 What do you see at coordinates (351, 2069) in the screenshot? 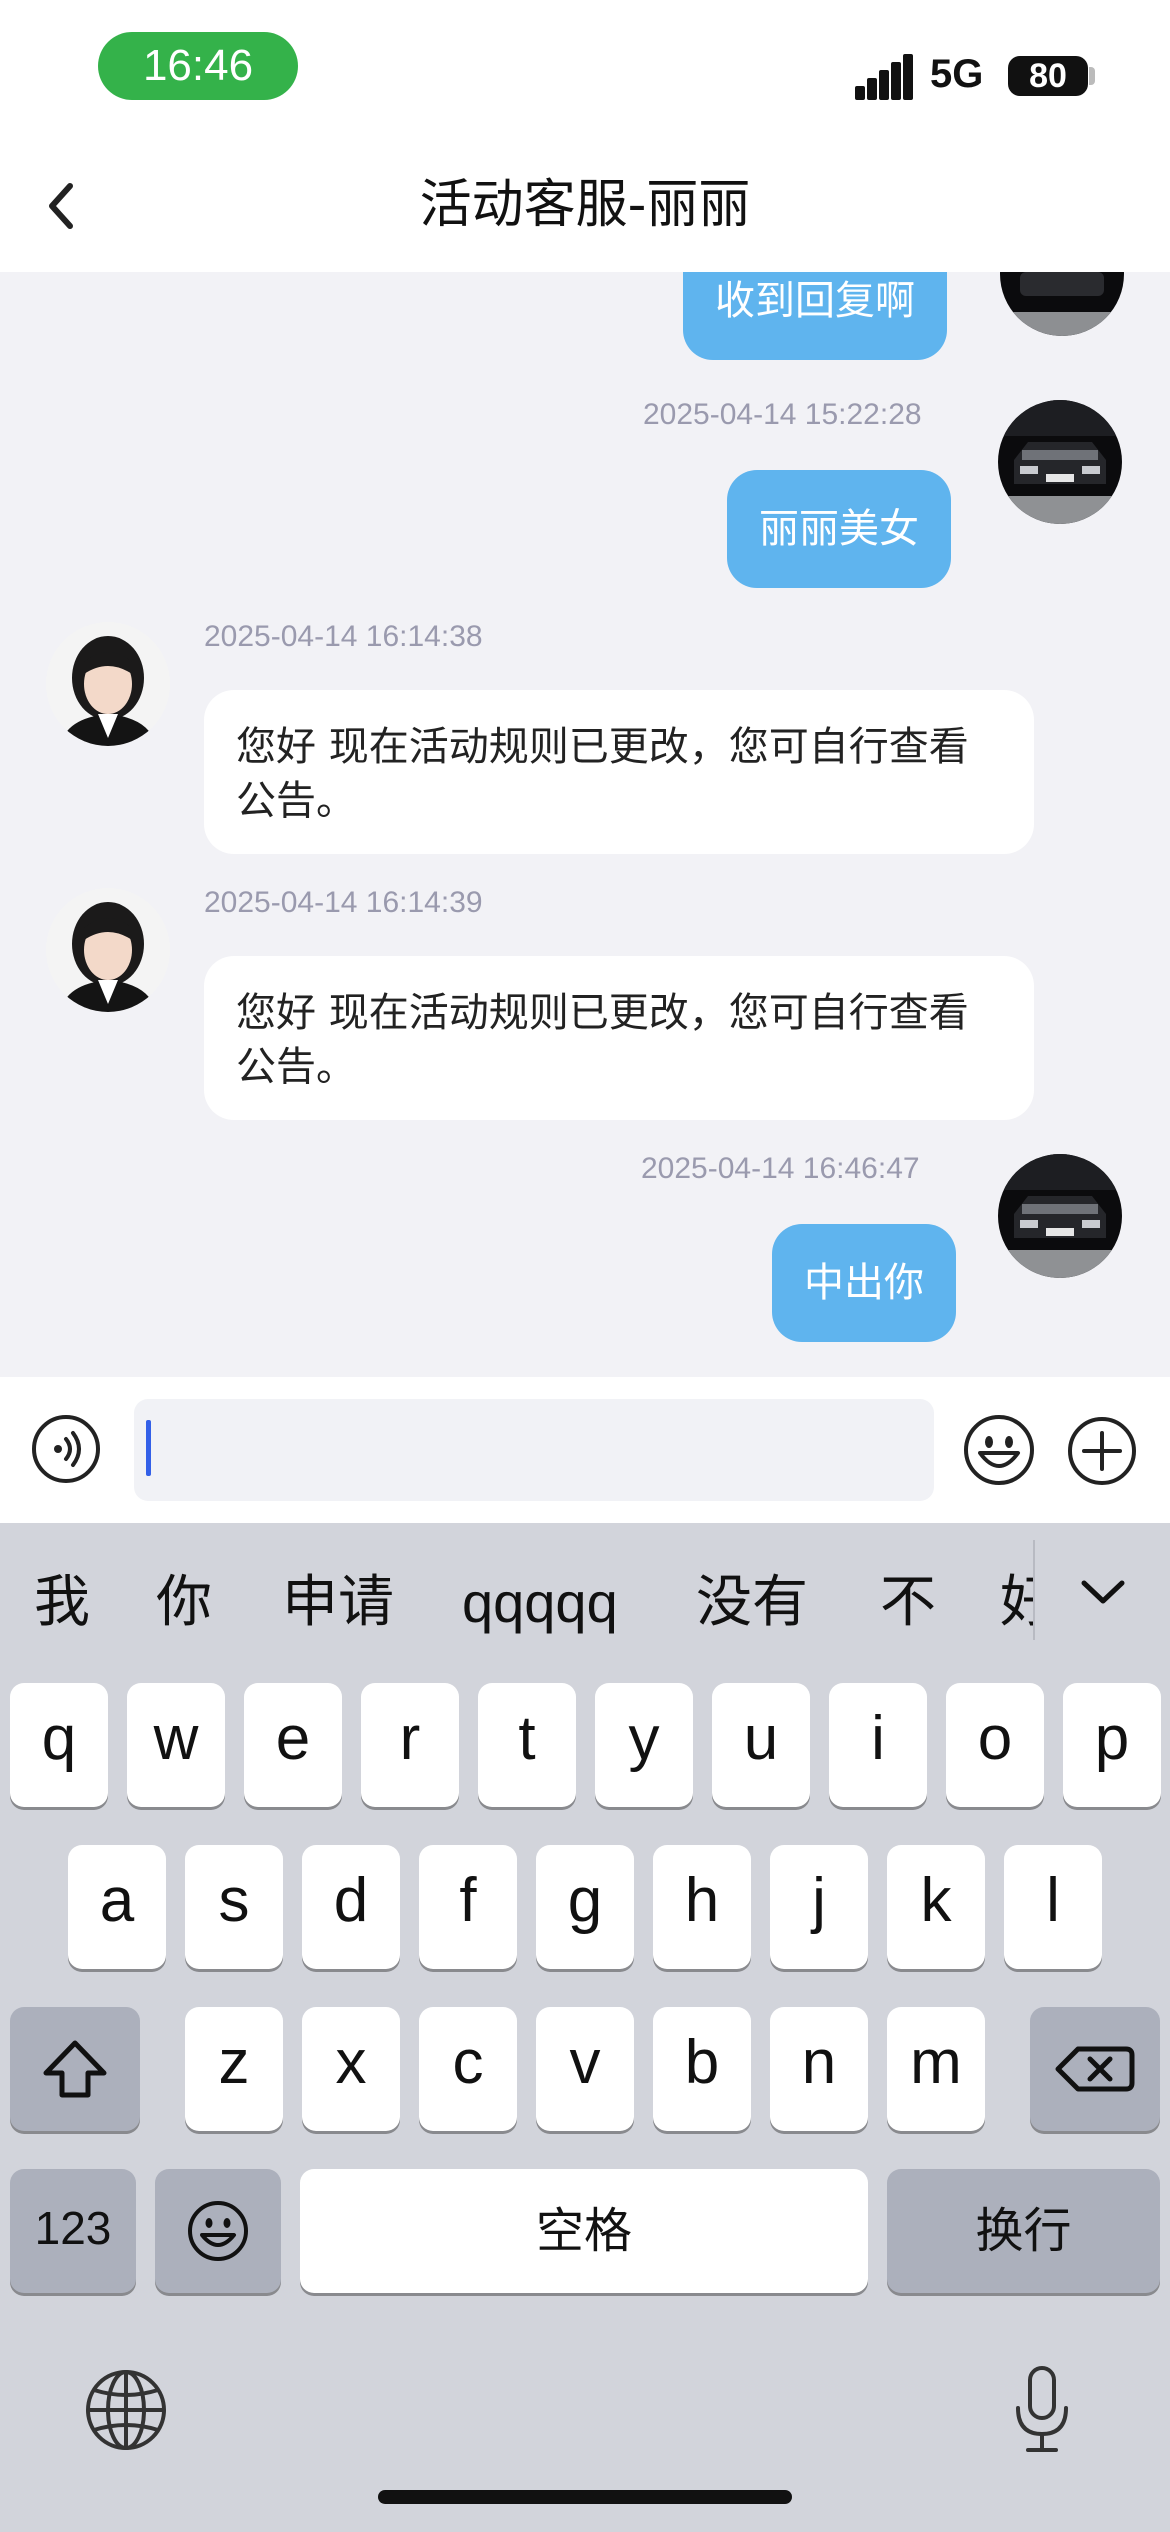
I see `key-x: x` at bounding box center [351, 2069].